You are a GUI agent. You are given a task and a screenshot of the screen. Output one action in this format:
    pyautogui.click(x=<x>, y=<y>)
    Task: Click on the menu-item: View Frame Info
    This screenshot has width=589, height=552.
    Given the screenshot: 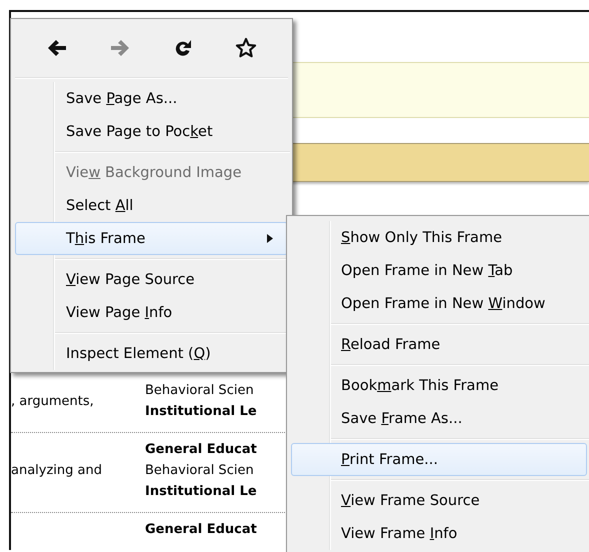 What is the action you would take?
    pyautogui.click(x=439, y=533)
    